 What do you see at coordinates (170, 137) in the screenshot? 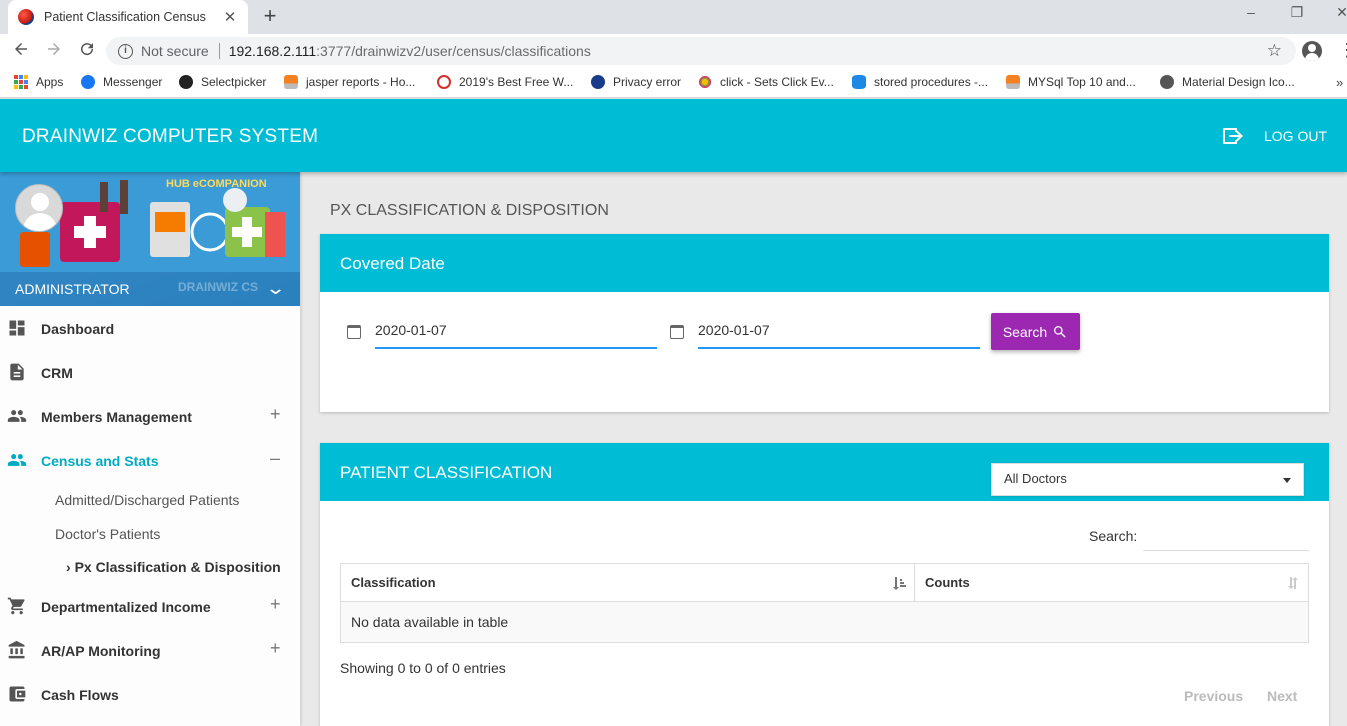
I see `brand-title: DRAINWIZ COMPUTER SYSTEM` at bounding box center [170, 137].